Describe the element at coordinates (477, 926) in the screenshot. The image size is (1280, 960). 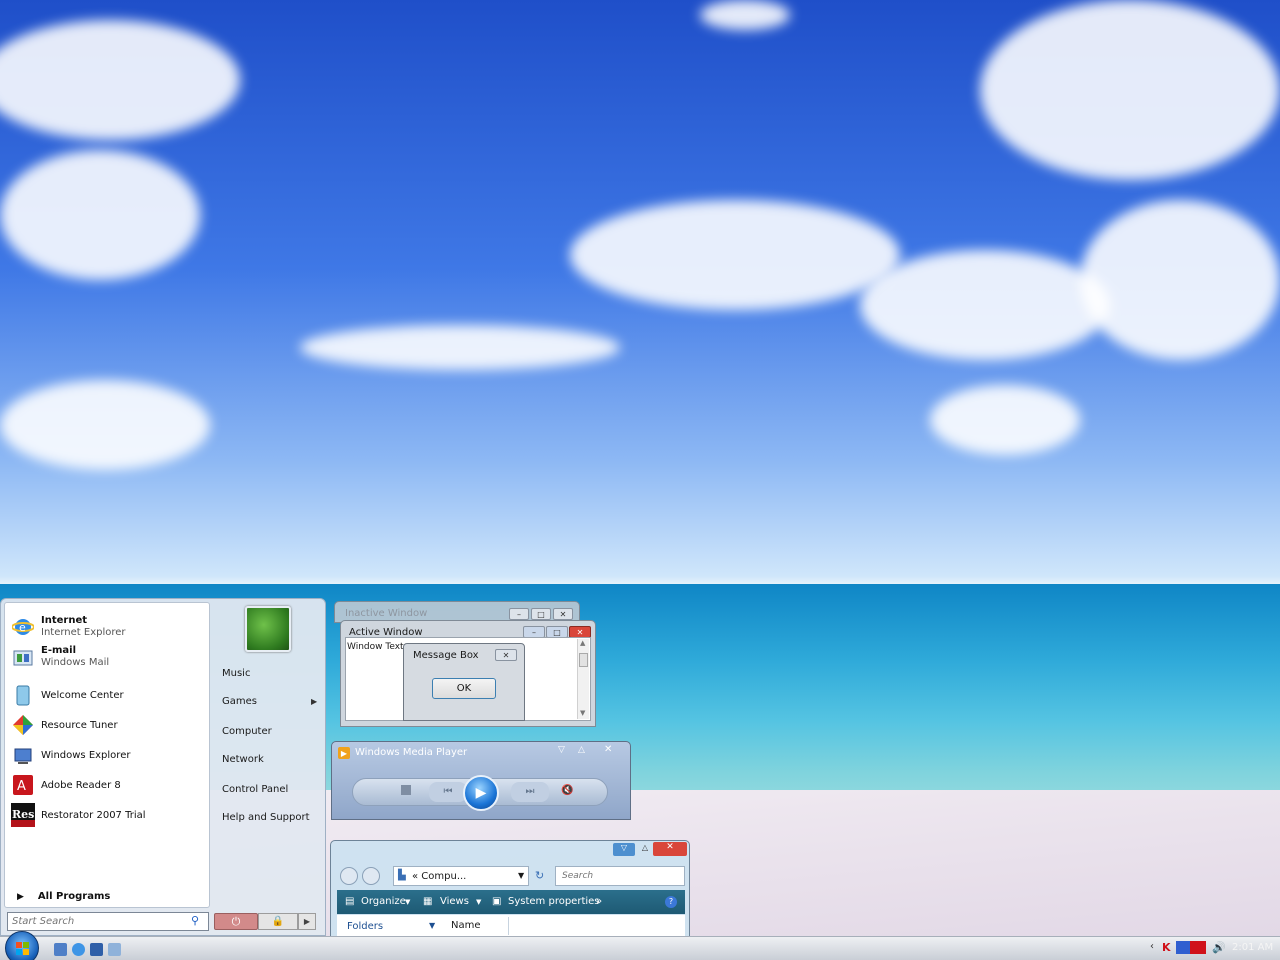
I see `name-column-header: Name` at that location.